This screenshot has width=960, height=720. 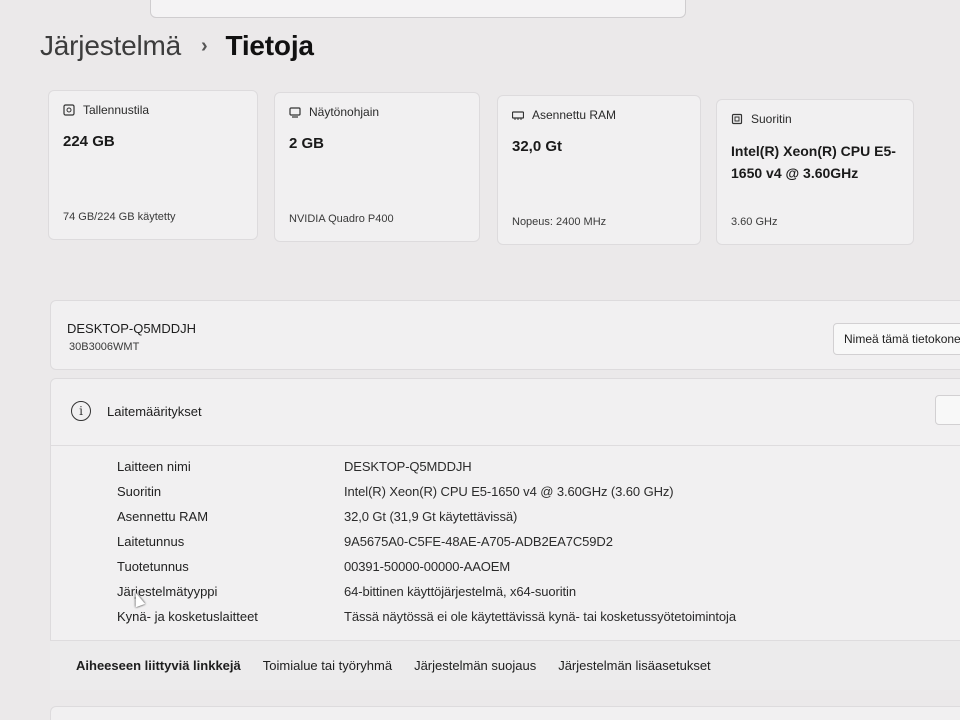 What do you see at coordinates (505, 445) in the screenshot?
I see `divider` at bounding box center [505, 445].